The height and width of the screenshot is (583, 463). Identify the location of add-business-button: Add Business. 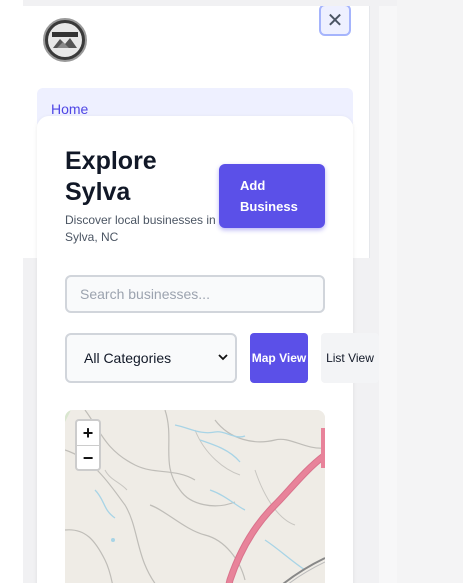
(272, 196).